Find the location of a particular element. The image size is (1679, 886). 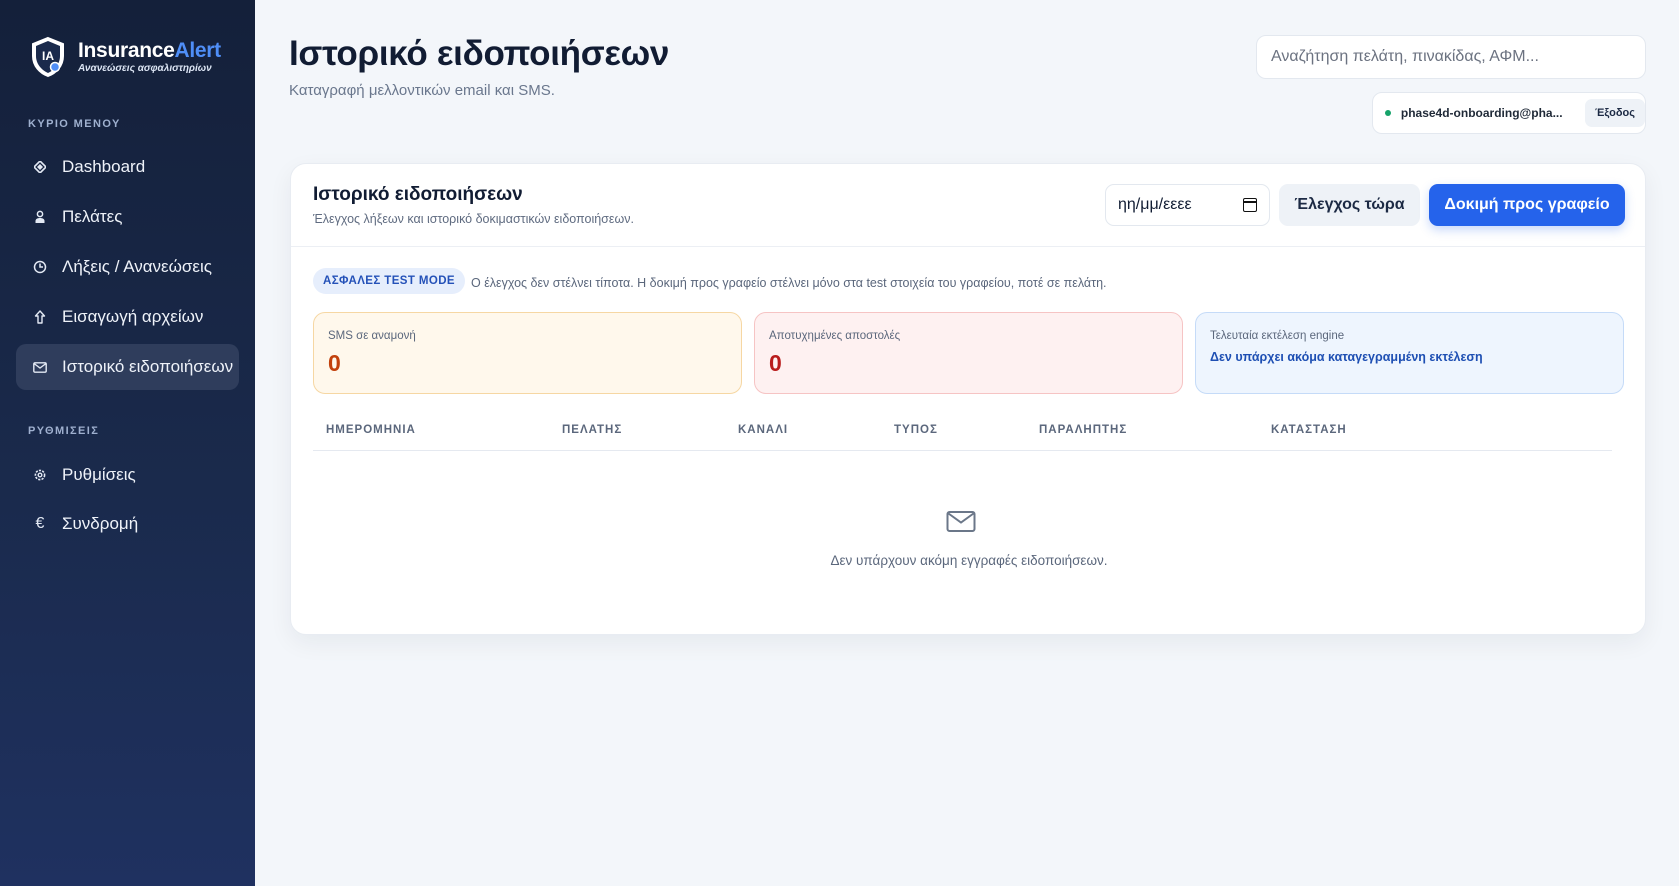

table-header-divider is located at coordinates (962, 450).